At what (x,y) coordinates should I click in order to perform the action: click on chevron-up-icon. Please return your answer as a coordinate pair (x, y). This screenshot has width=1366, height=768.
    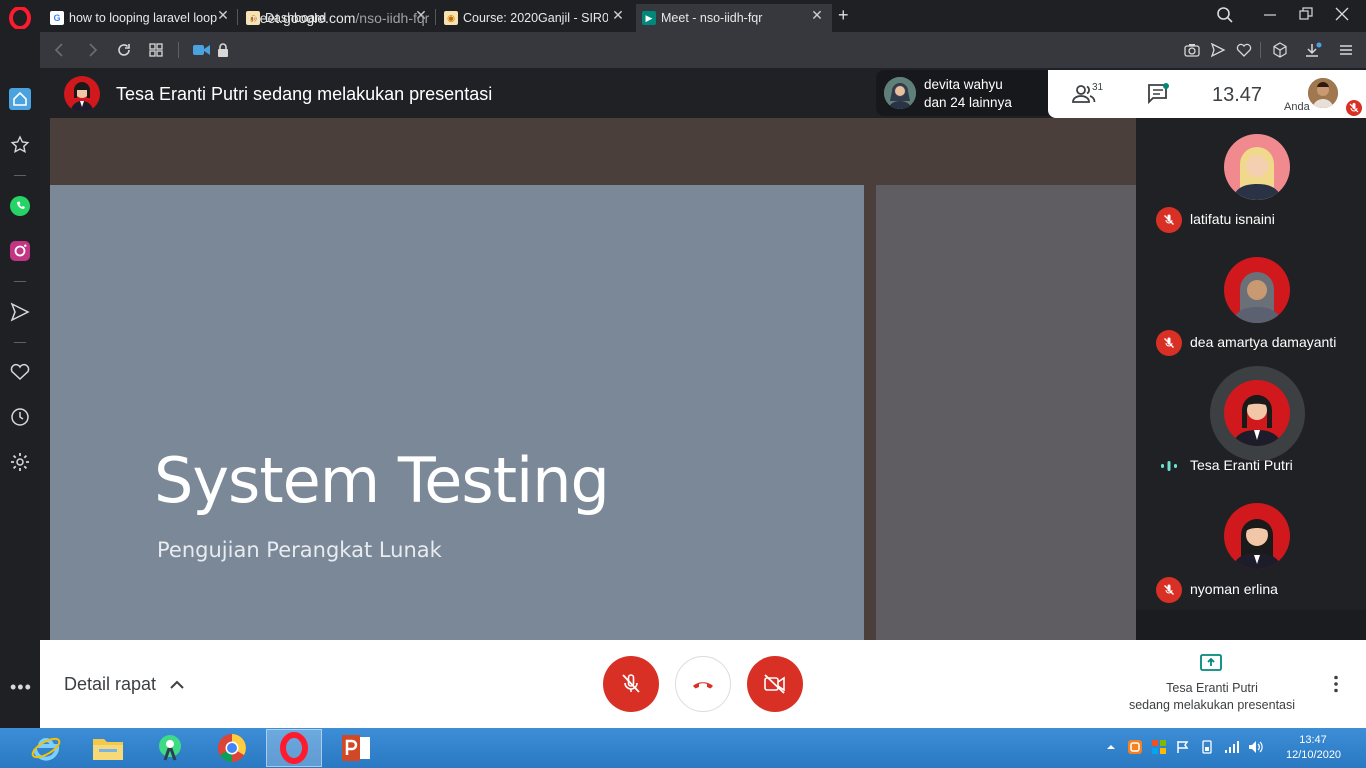
    Looking at the image, I should click on (177, 685).